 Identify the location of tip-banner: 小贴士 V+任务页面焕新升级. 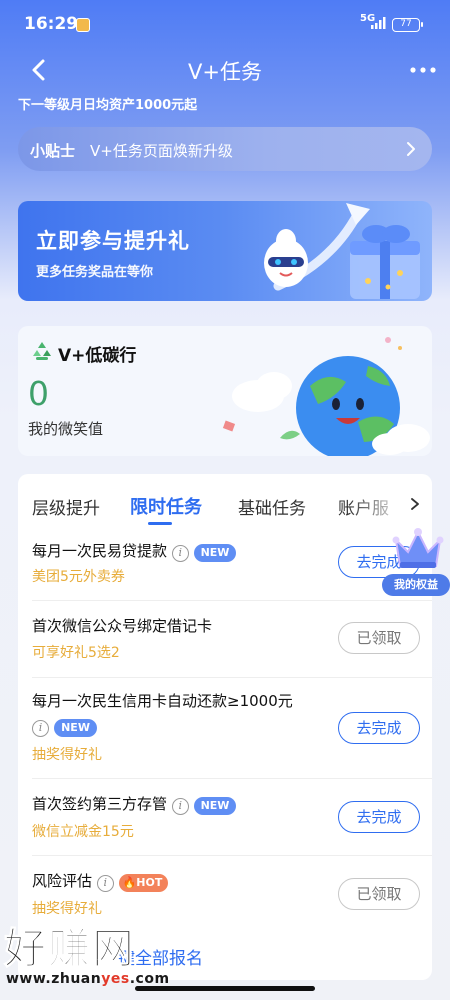
(225, 149).